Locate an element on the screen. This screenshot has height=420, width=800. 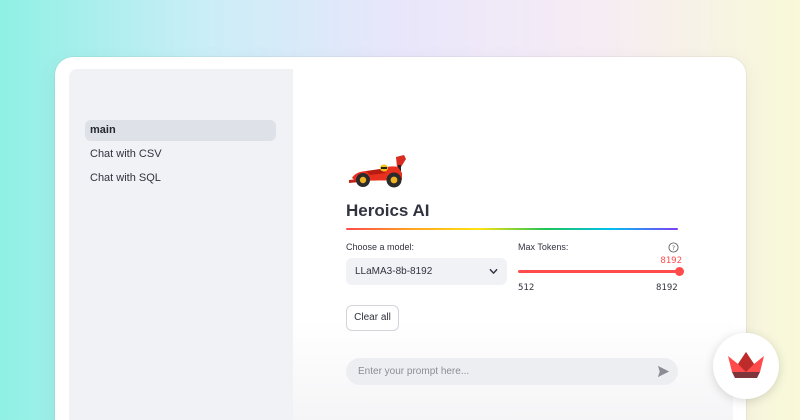
send-icon is located at coordinates (663, 371).